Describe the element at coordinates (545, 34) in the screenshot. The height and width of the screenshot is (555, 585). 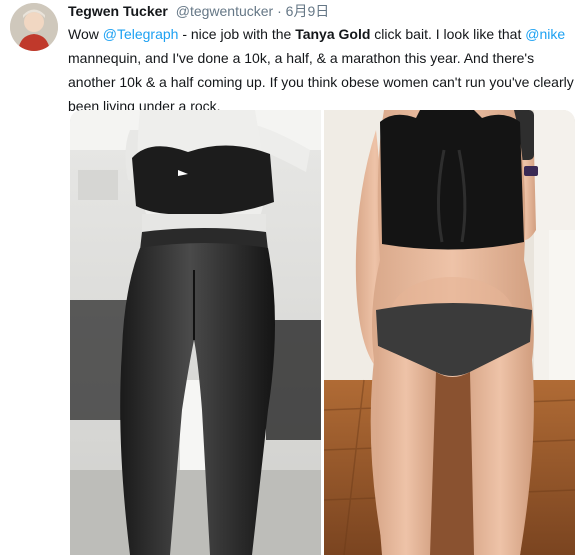
I see `mention-nike: @nike` at that location.